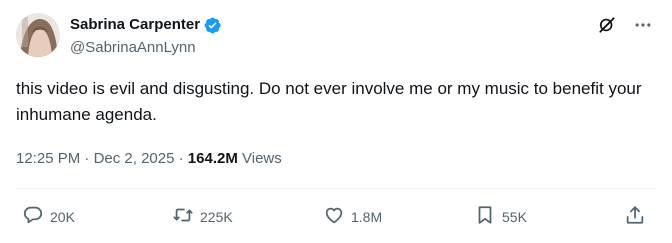  I want to click on reply-icon, so click(33, 216).